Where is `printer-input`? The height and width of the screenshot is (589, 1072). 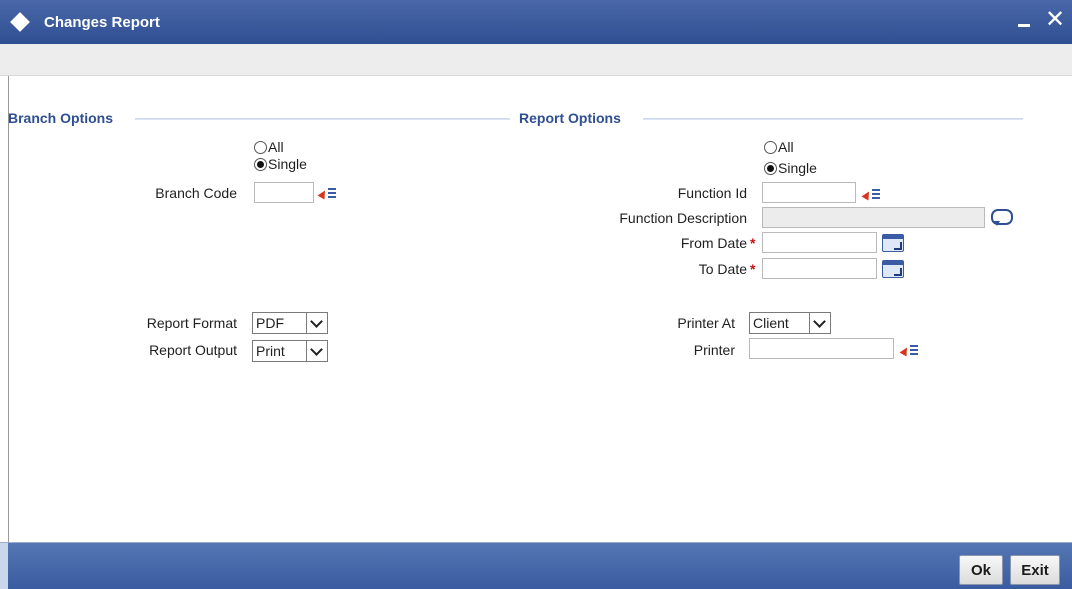 printer-input is located at coordinates (821, 348).